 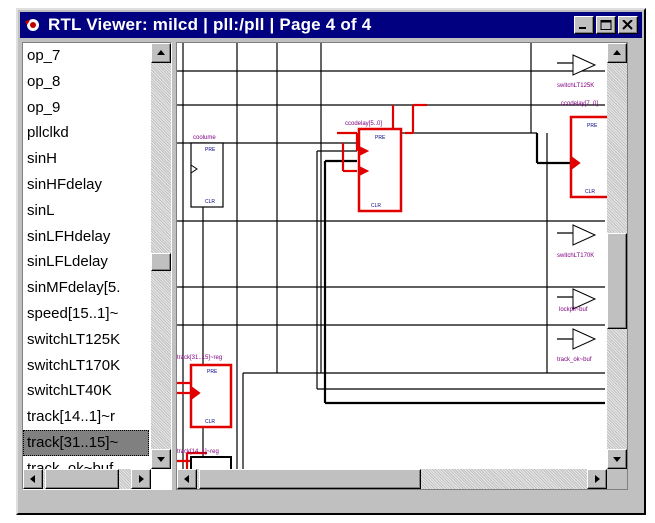 I want to click on list-item: track[31..15]~, so click(x=86, y=442).